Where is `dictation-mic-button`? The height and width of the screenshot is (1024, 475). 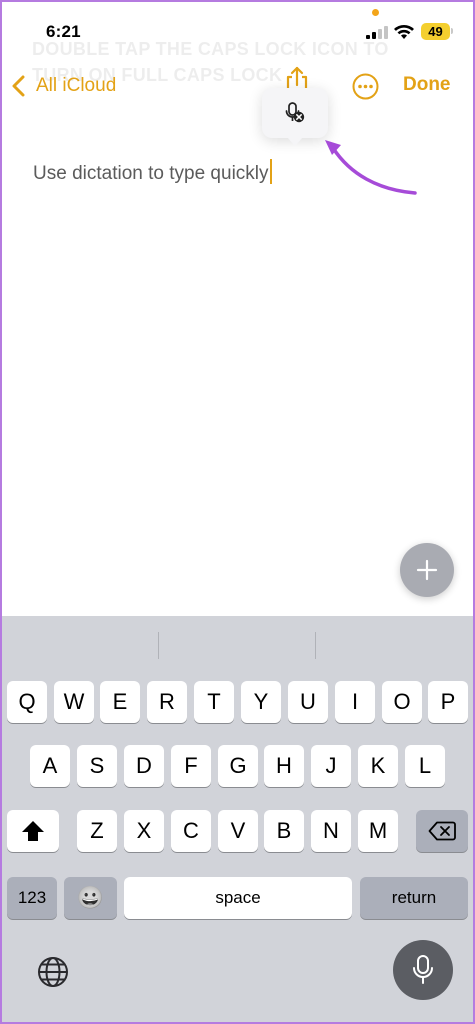
dictation-mic-button is located at coordinates (423, 970).